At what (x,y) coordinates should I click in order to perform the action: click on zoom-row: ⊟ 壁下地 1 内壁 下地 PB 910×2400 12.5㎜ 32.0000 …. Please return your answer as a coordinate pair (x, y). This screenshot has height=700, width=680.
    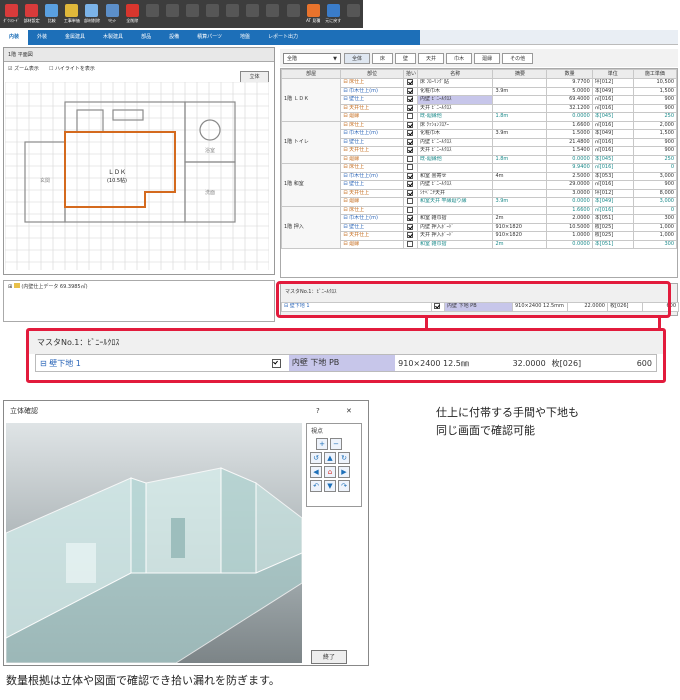
    Looking at the image, I should click on (346, 363).